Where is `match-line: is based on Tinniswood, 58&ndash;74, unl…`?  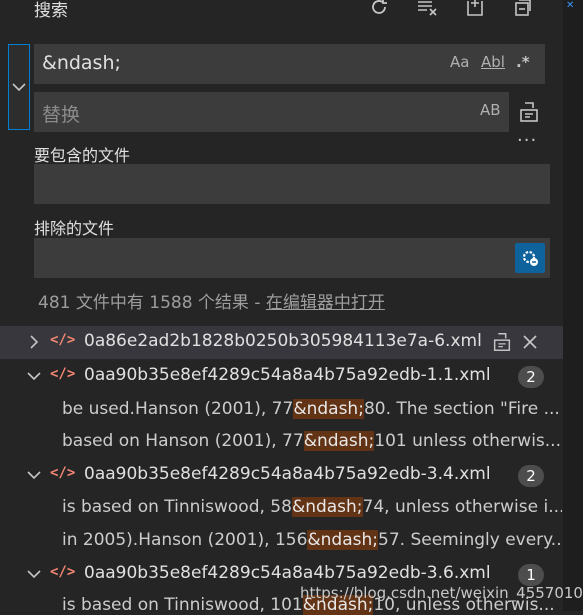 match-line: is based on Tinniswood, 58&ndash;74, unl… is located at coordinates (312, 507).